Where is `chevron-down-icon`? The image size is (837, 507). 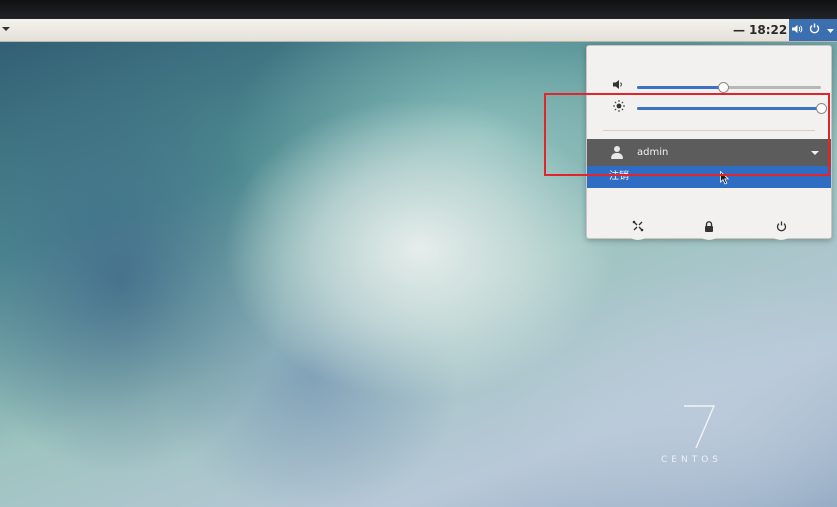
chevron-down-icon is located at coordinates (830, 30).